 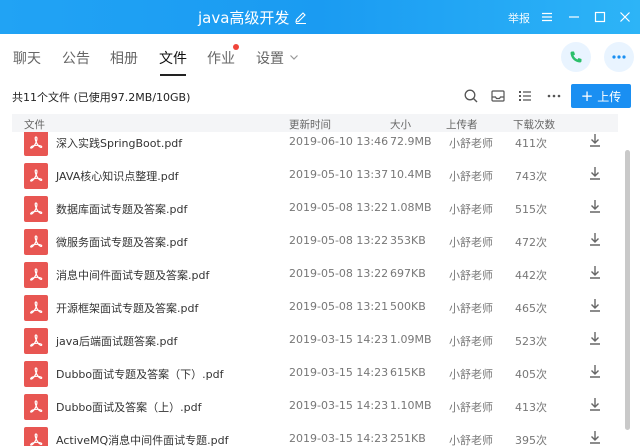 What do you see at coordinates (121, 242) in the screenshot?
I see `file-name: 微服务面试专题及答案.pdf` at bounding box center [121, 242].